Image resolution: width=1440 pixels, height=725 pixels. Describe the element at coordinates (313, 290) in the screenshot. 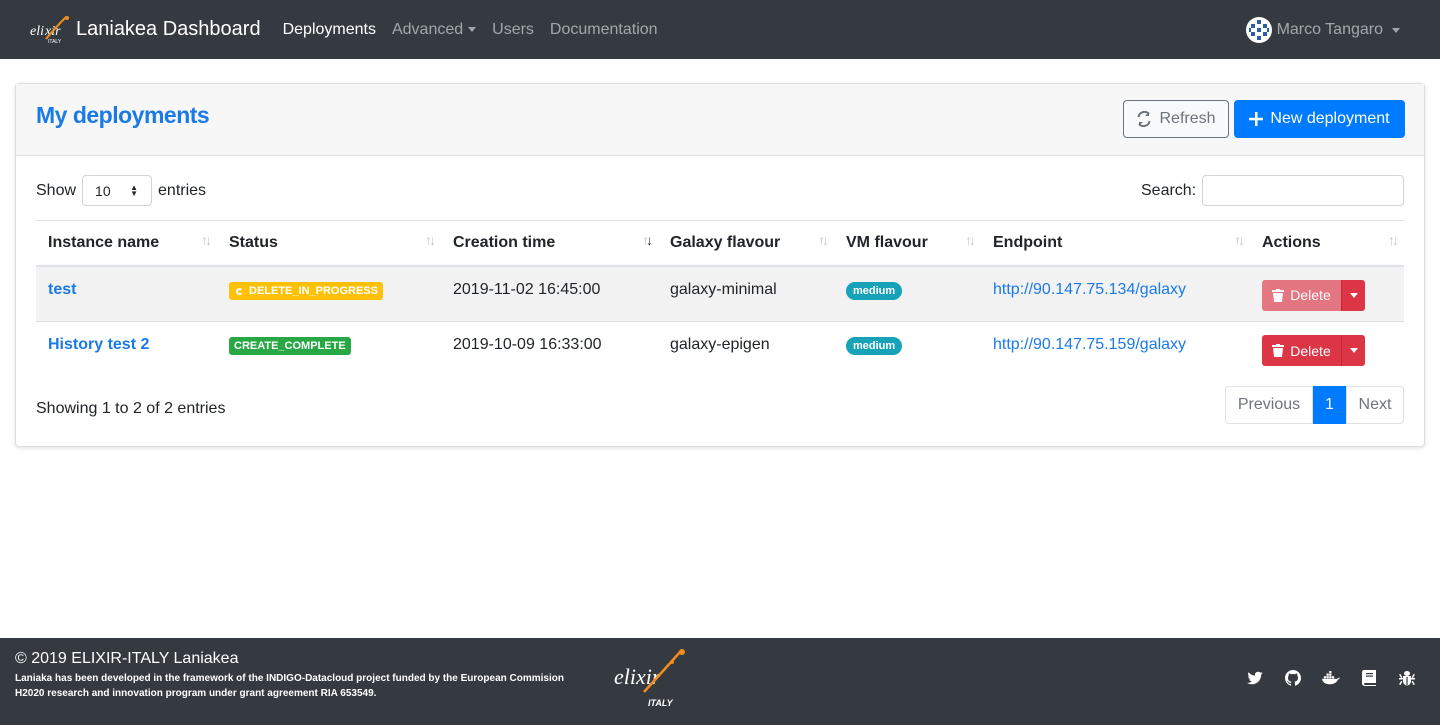

I see `status-text: DELETE_IN_PROGRESS` at that location.